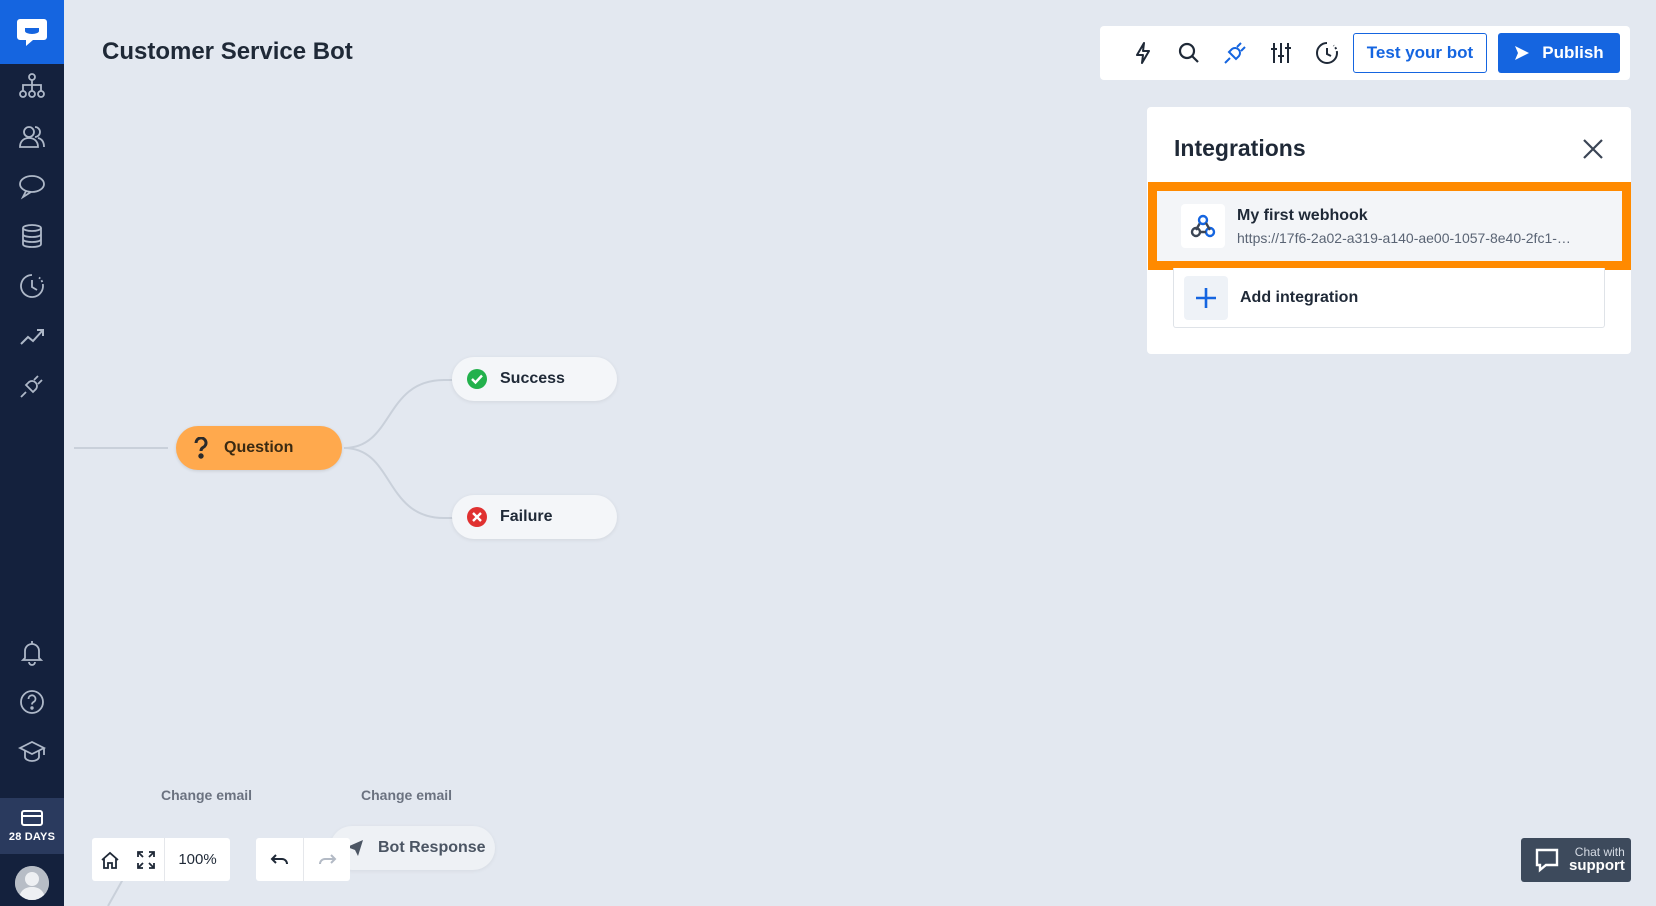  I want to click on sidebar-item-analytics, so click(32, 336).